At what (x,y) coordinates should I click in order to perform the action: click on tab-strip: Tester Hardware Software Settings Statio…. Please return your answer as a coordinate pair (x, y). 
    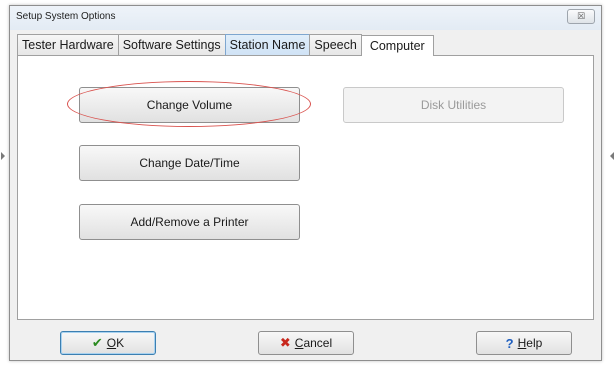
    Looking at the image, I should click on (225, 45).